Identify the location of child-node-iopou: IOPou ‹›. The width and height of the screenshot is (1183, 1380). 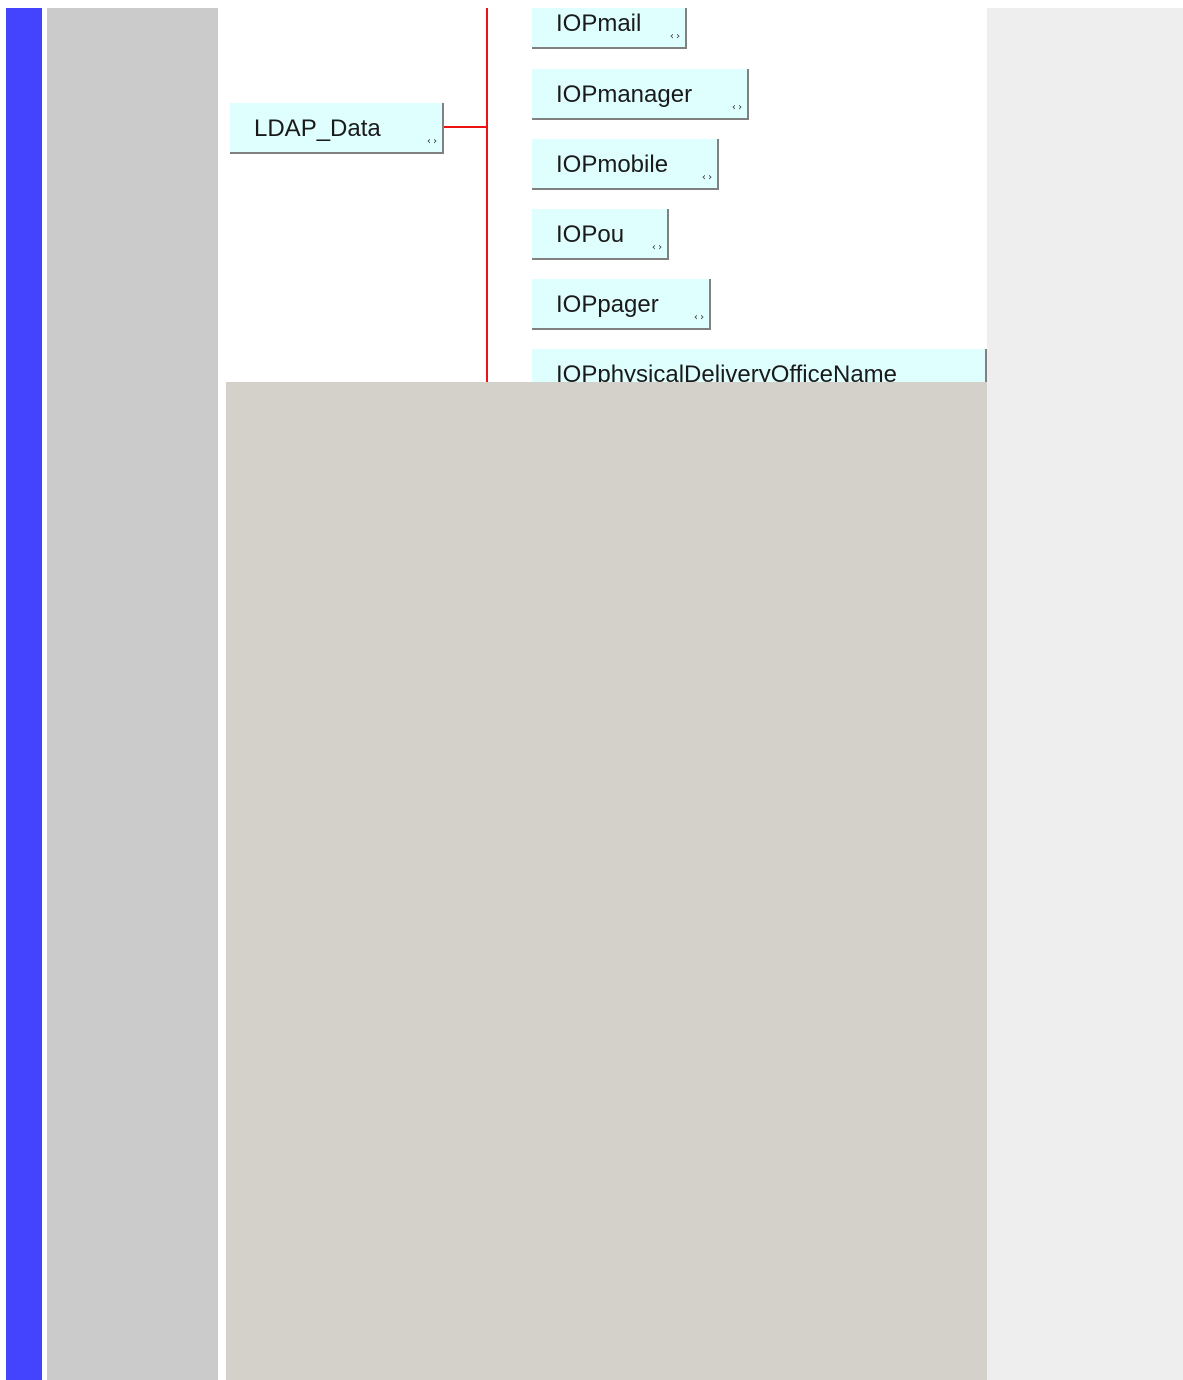
(600, 234).